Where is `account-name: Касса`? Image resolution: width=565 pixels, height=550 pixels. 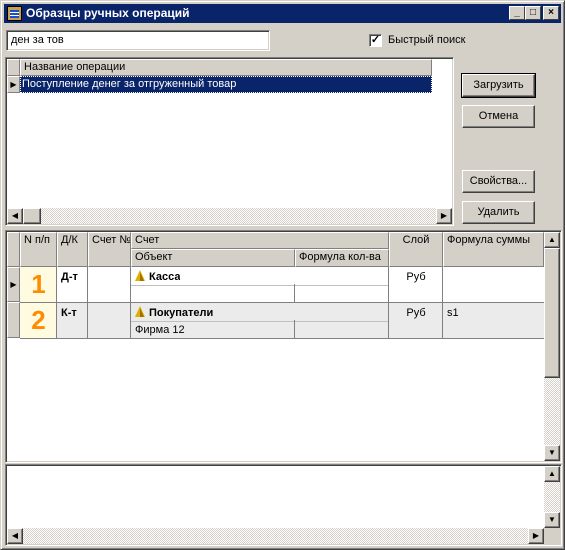
account-name: Касса is located at coordinates (165, 277).